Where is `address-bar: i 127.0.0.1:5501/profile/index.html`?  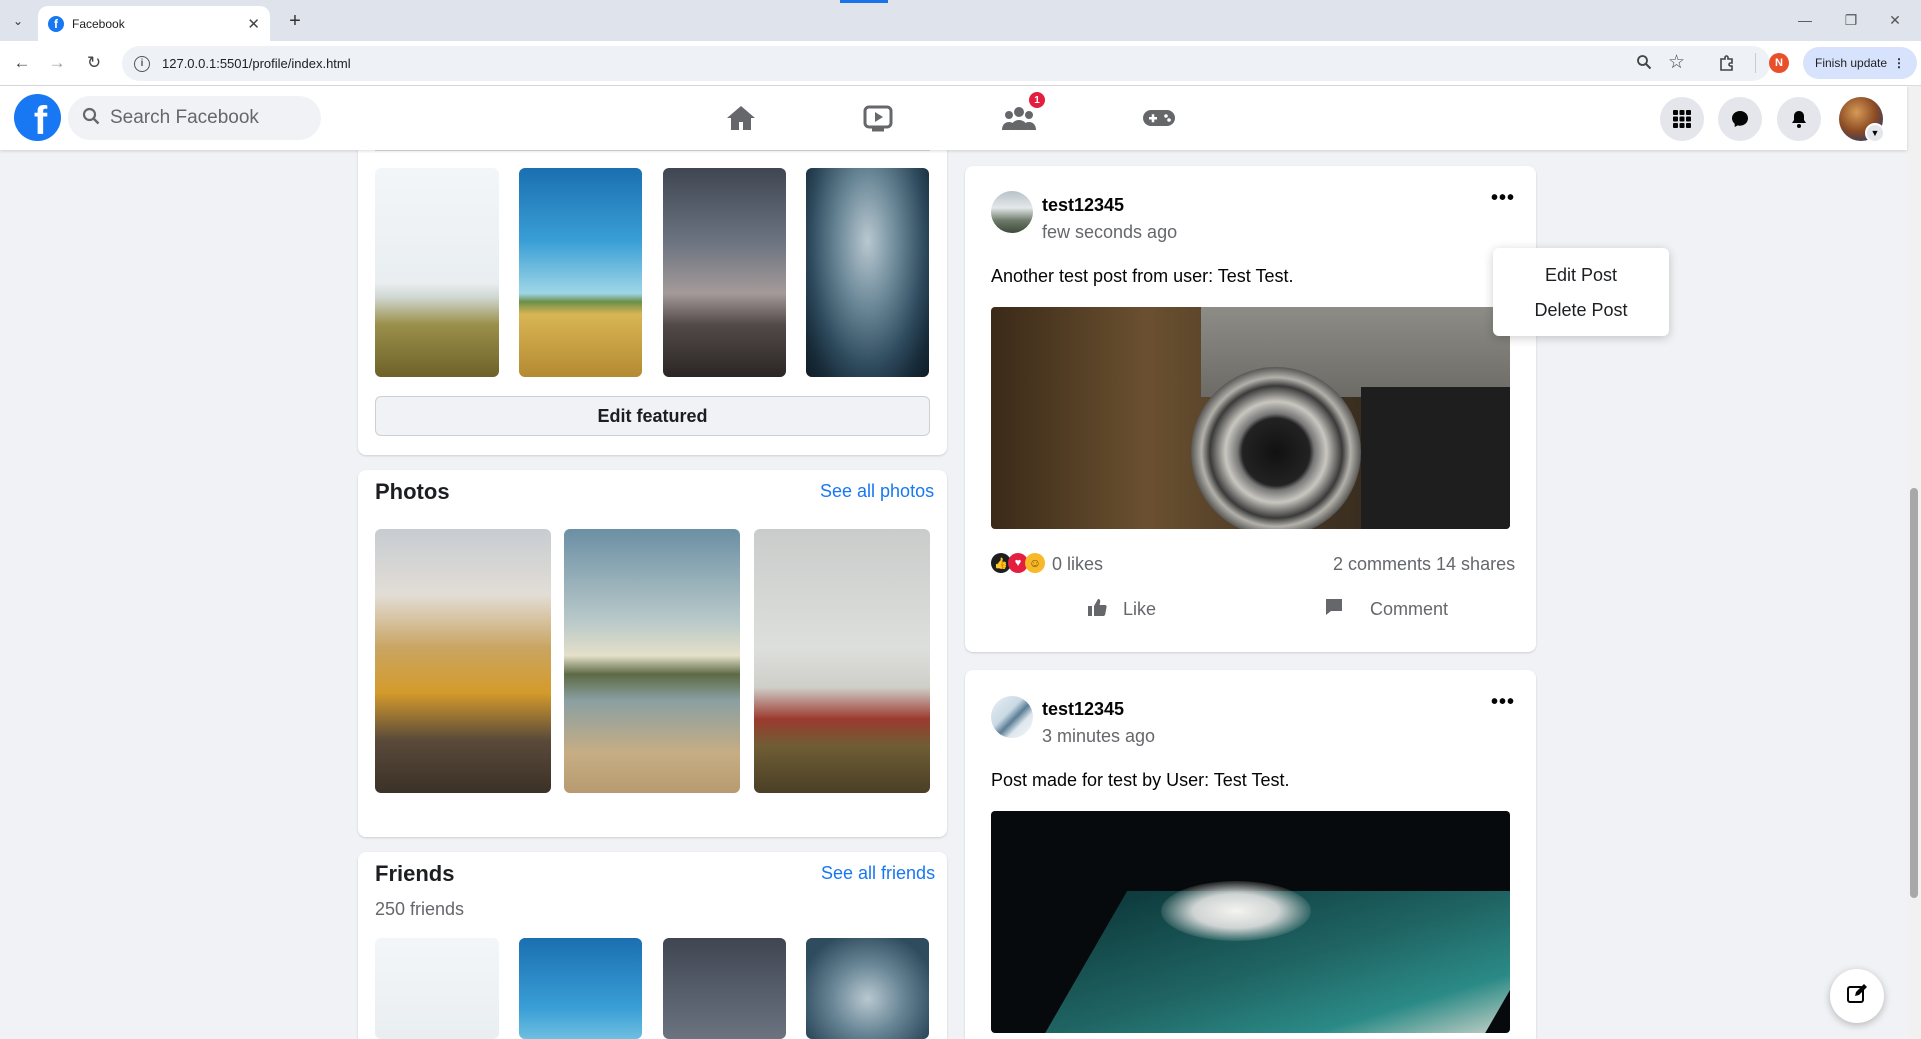 address-bar: i 127.0.0.1:5501/profile/index.html is located at coordinates (946, 63).